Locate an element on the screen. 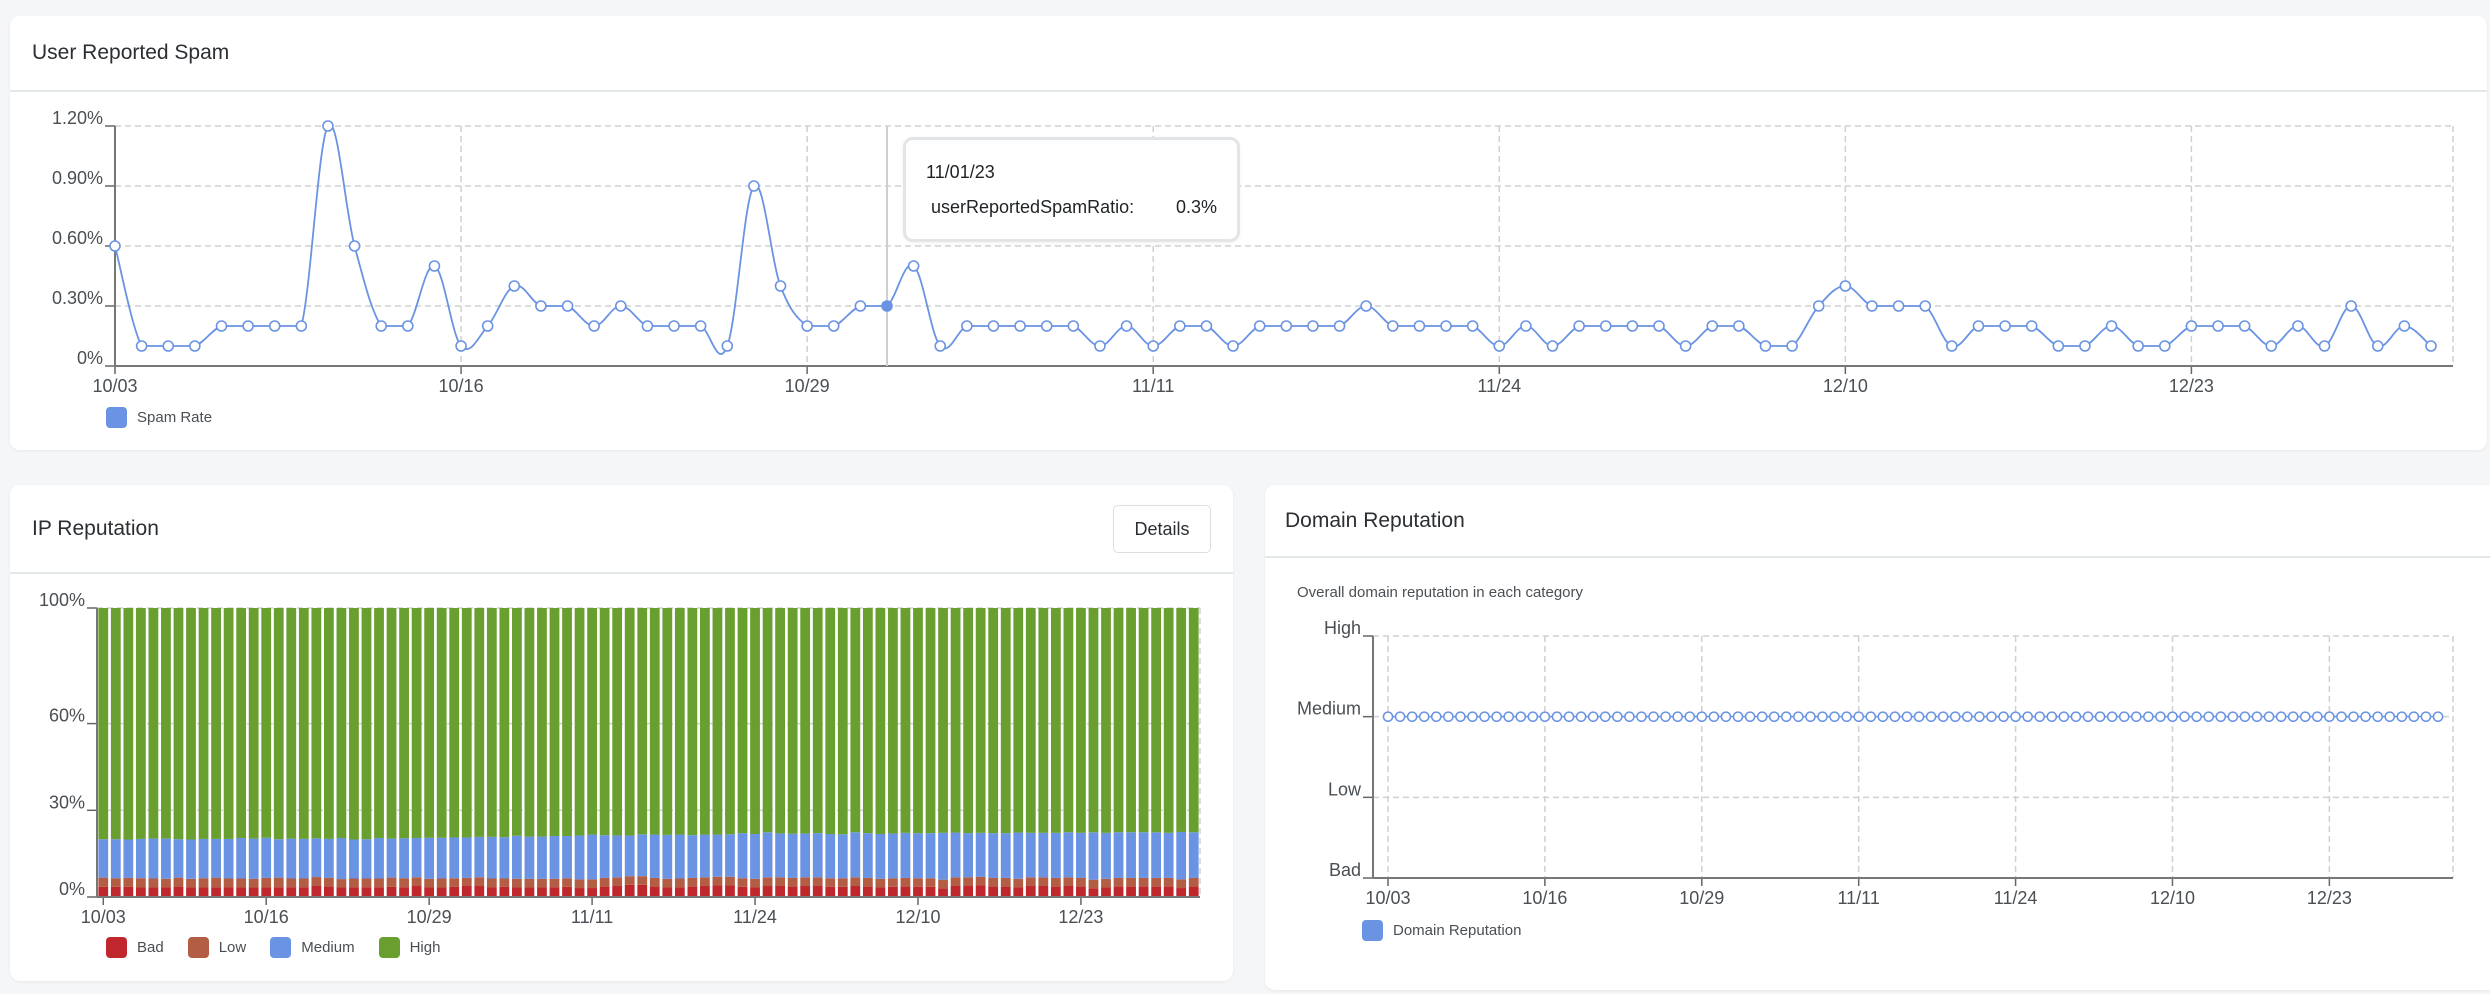 The height and width of the screenshot is (994, 2490). legend-swatch is located at coordinates (1372, 930).